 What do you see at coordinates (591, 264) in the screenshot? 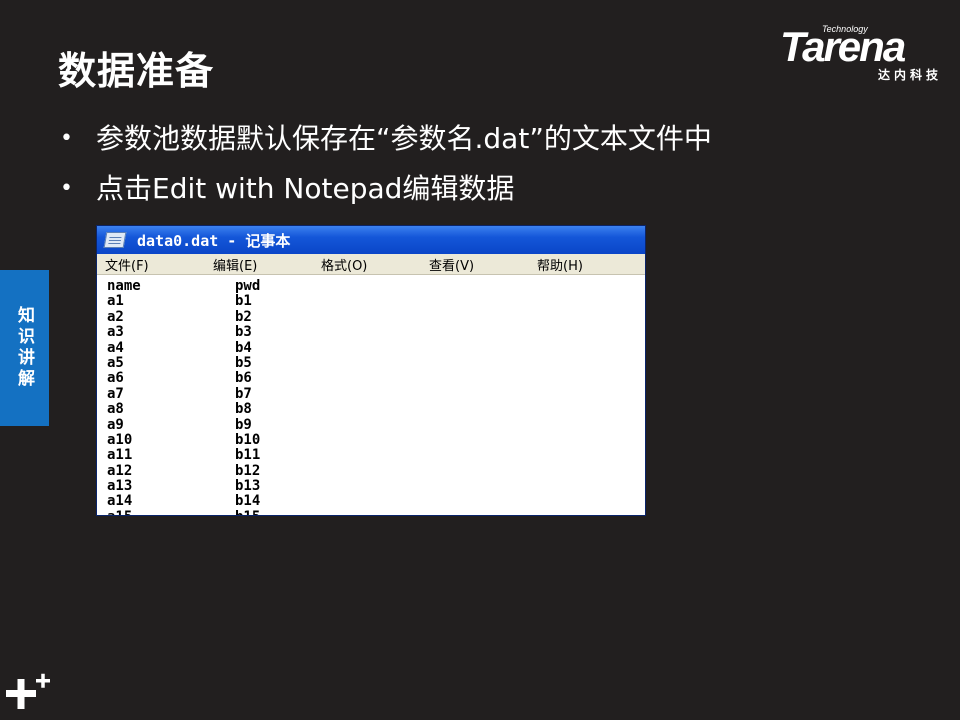
I see `menu-help: 帮助(H)` at bounding box center [591, 264].